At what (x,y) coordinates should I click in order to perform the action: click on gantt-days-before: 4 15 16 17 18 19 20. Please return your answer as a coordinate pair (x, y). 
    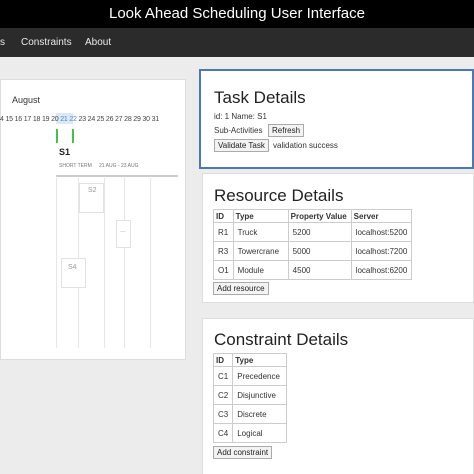
    Looking at the image, I should click on (29, 119).